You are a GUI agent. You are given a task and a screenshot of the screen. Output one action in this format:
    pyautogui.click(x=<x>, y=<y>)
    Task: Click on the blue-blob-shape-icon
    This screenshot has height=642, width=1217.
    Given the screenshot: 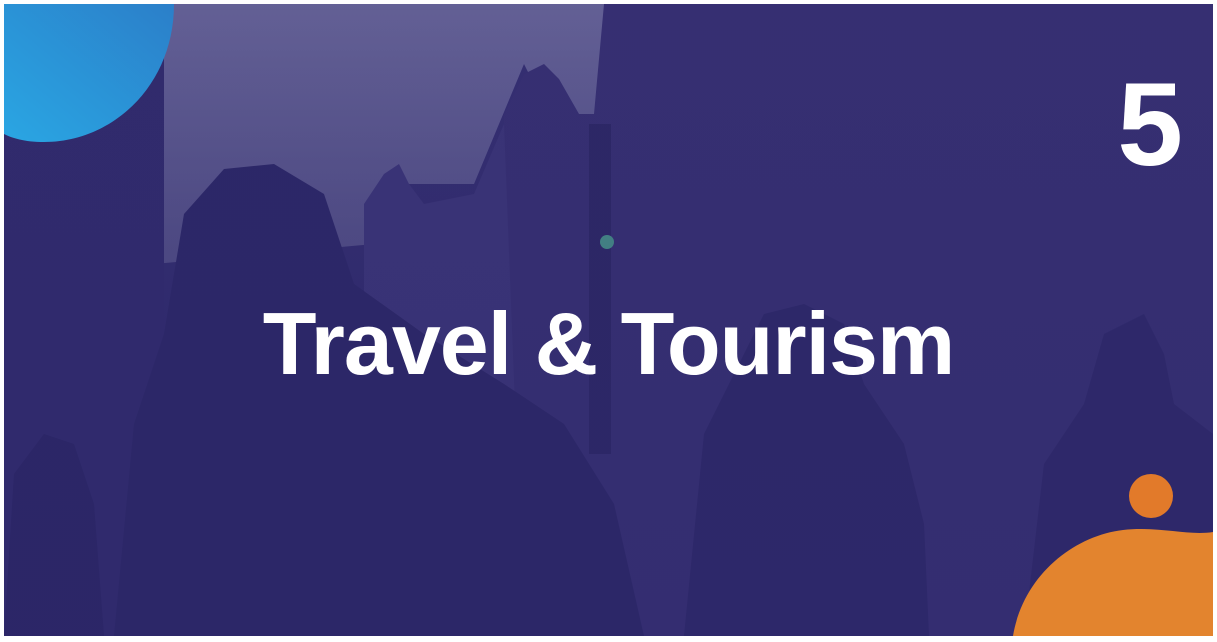 What is the action you would take?
    pyautogui.click(x=89, y=73)
    